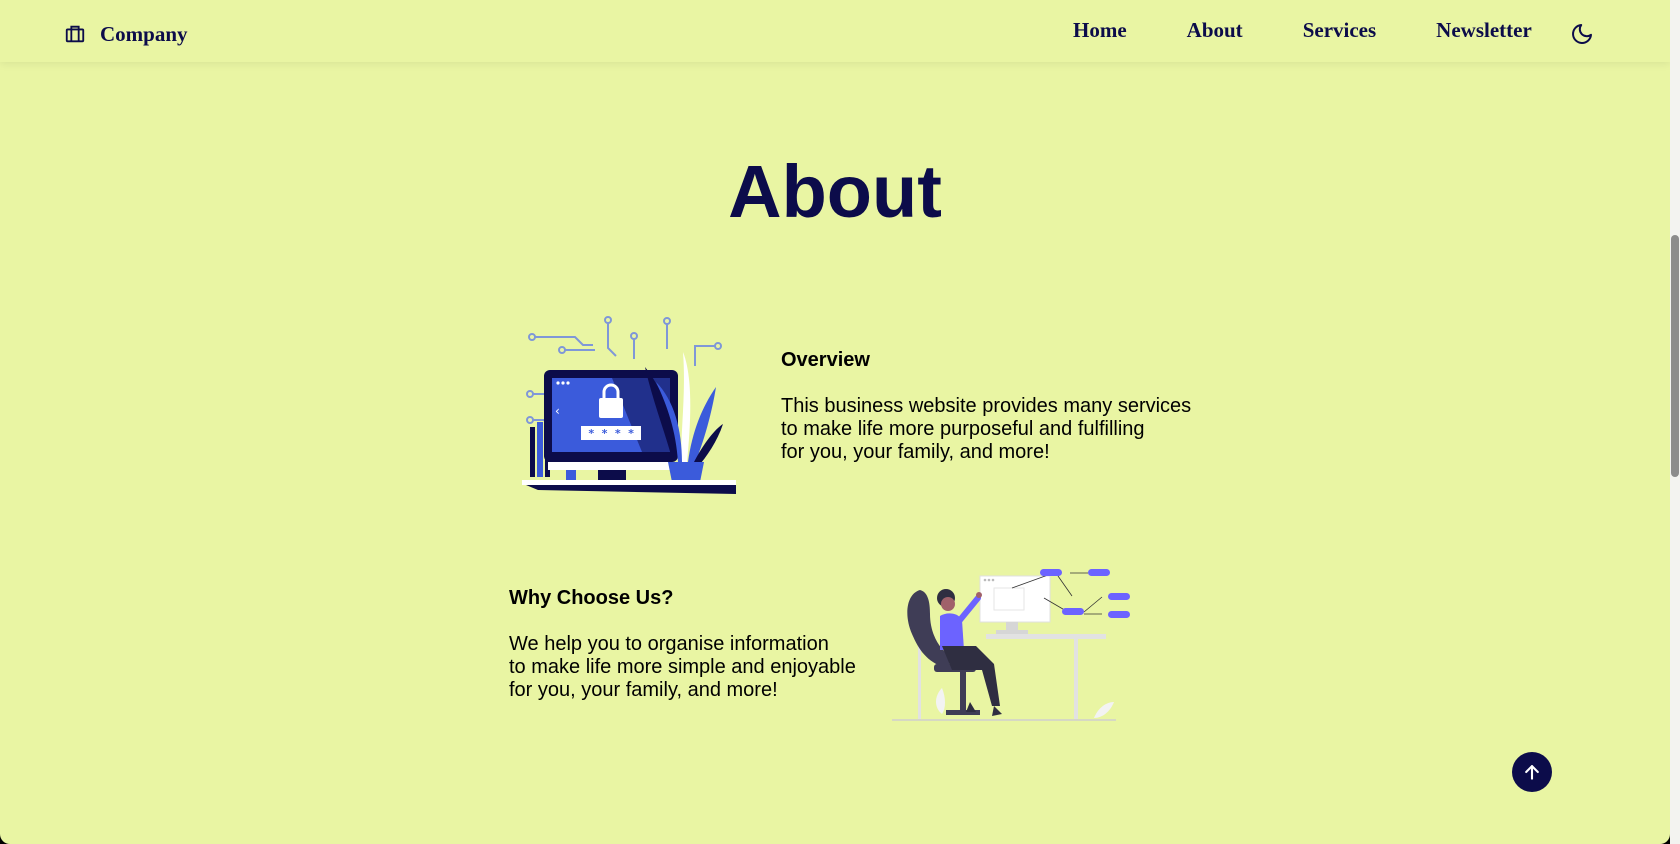  What do you see at coordinates (1582, 34) in the screenshot?
I see `moon-icon` at bounding box center [1582, 34].